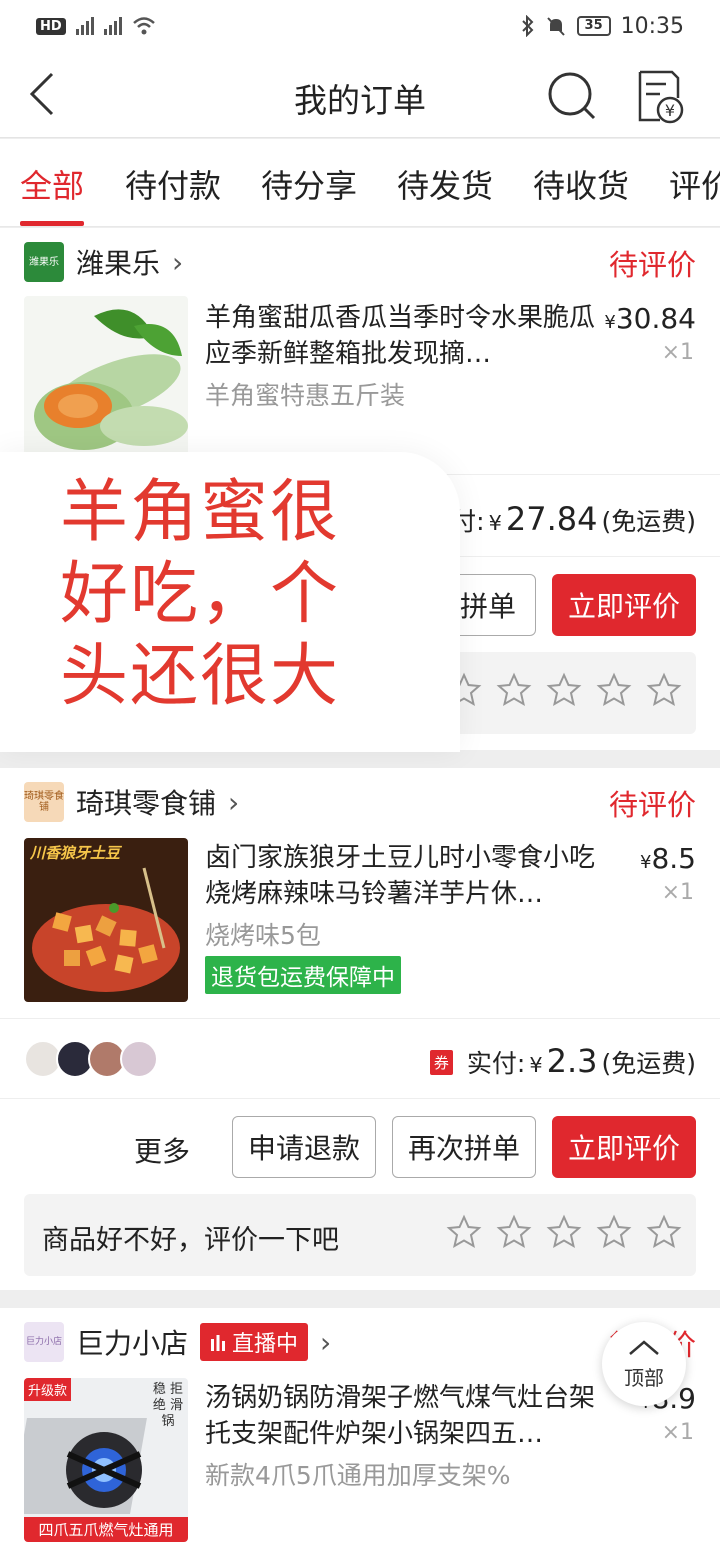 The width and height of the screenshot is (720, 1560). I want to click on tab-underline, so click(52, 223).